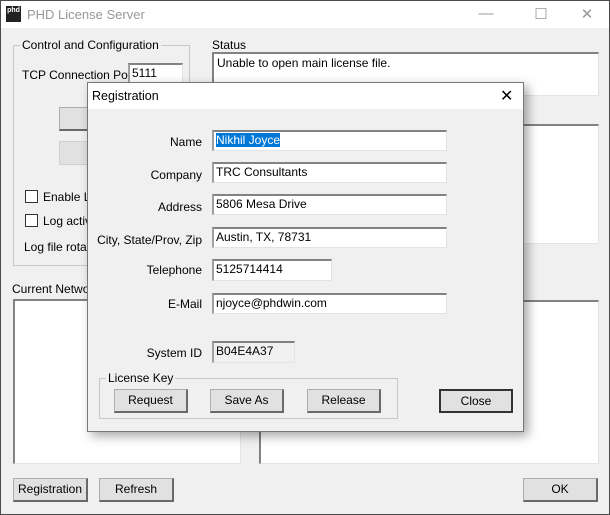 This screenshot has height=515, width=610. What do you see at coordinates (90, 45) in the screenshot?
I see `group-label: Control and Configuration` at bounding box center [90, 45].